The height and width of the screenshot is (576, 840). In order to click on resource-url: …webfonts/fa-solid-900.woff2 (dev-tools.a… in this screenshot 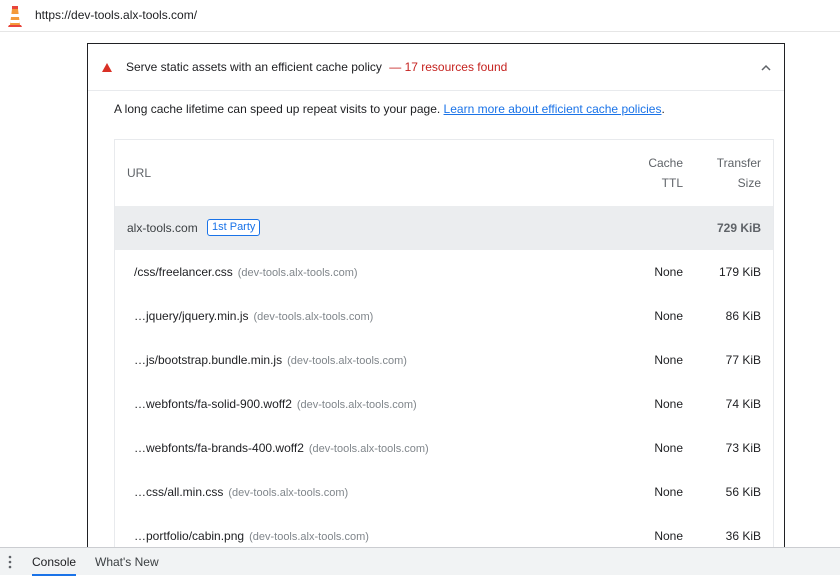, I will do `click(275, 404)`.